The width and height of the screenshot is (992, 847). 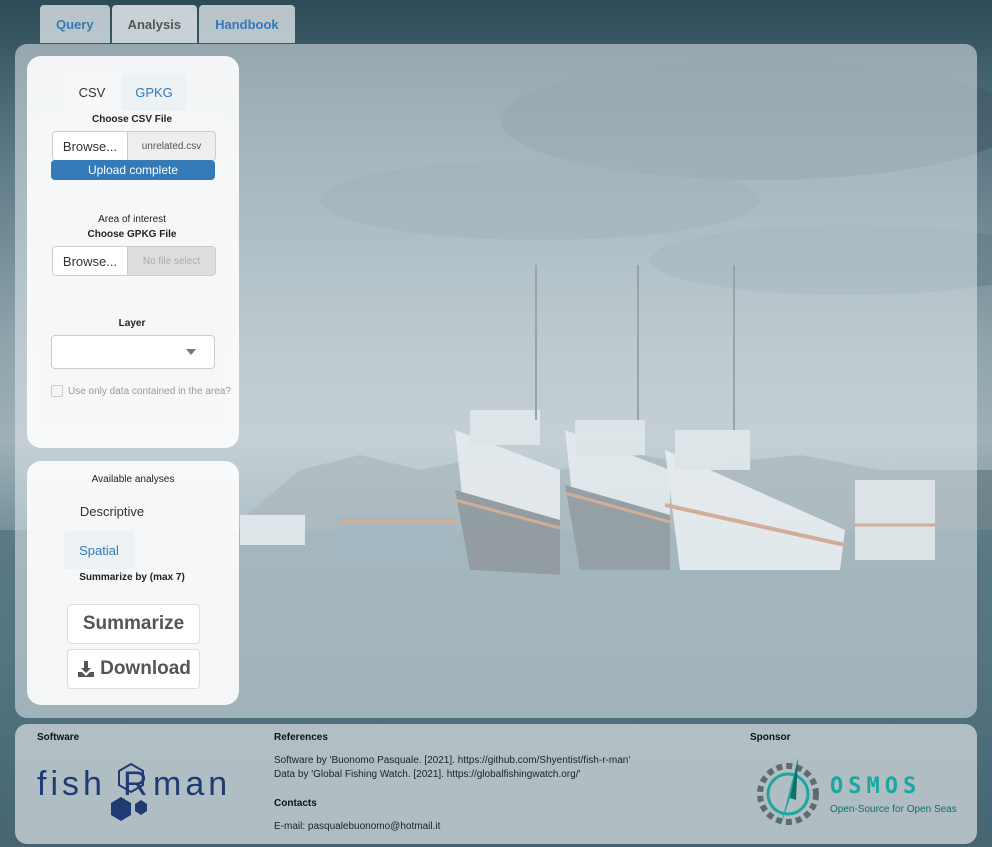 I want to click on available-analyses-label: Available analyses, so click(x=133, y=479).